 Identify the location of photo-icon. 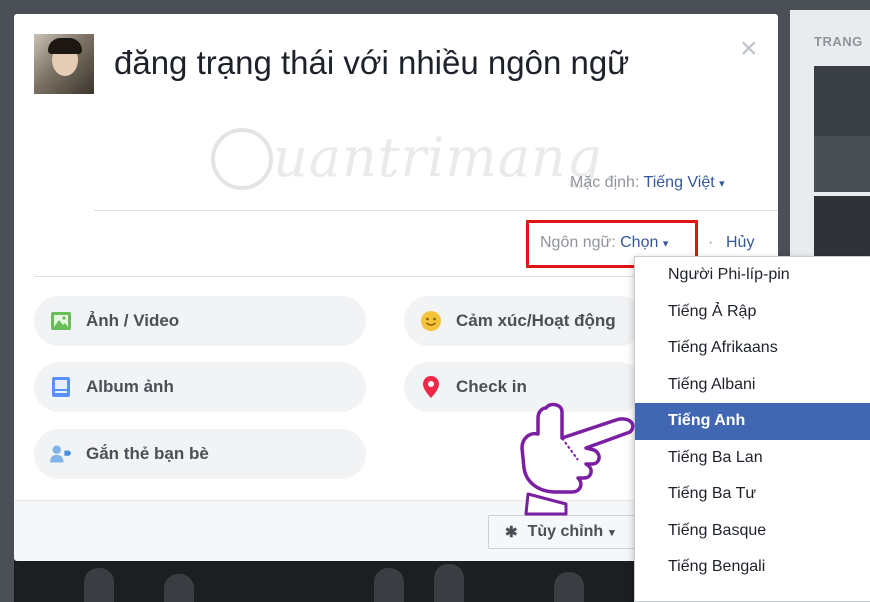
(61, 321).